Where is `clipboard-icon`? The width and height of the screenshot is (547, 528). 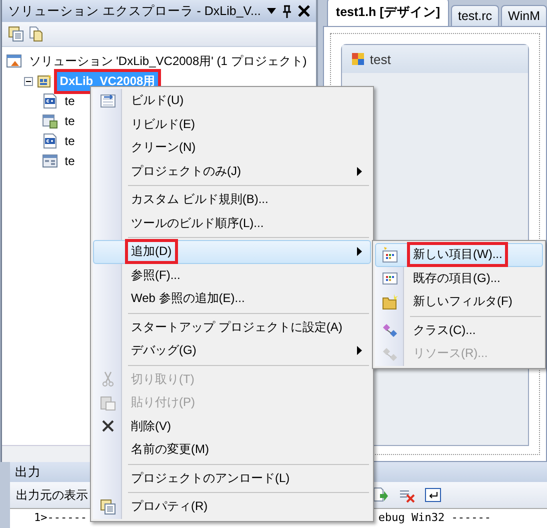 clipboard-icon is located at coordinates (108, 402).